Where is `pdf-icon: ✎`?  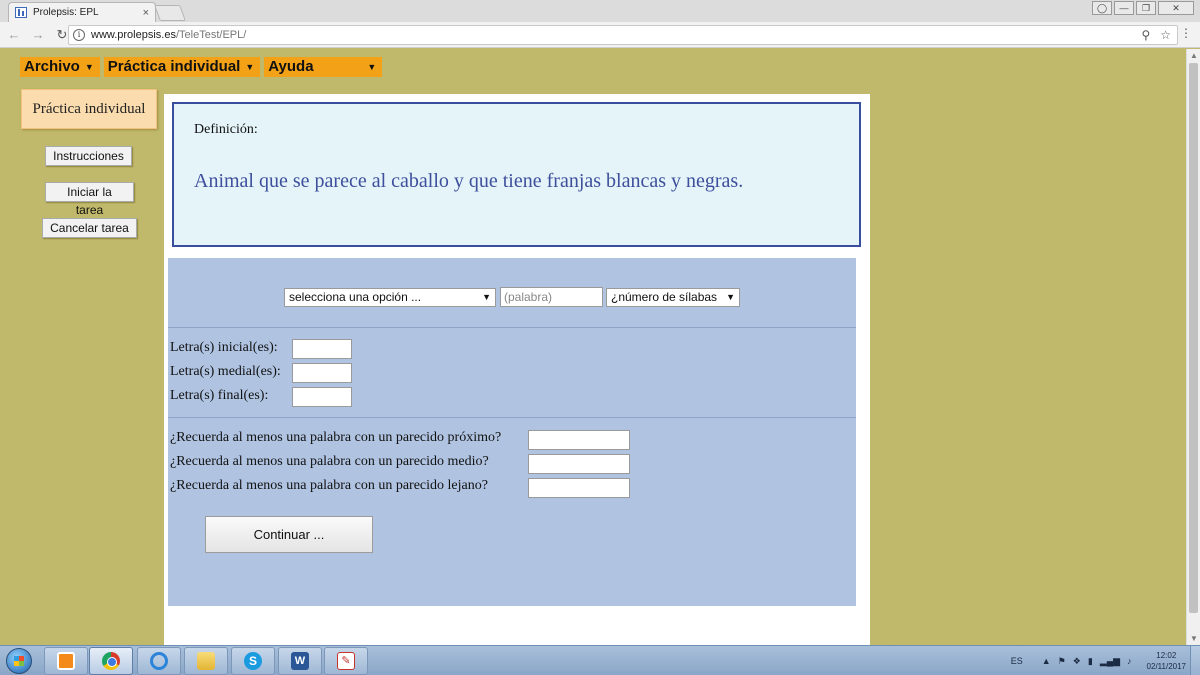
pdf-icon: ✎ is located at coordinates (346, 661).